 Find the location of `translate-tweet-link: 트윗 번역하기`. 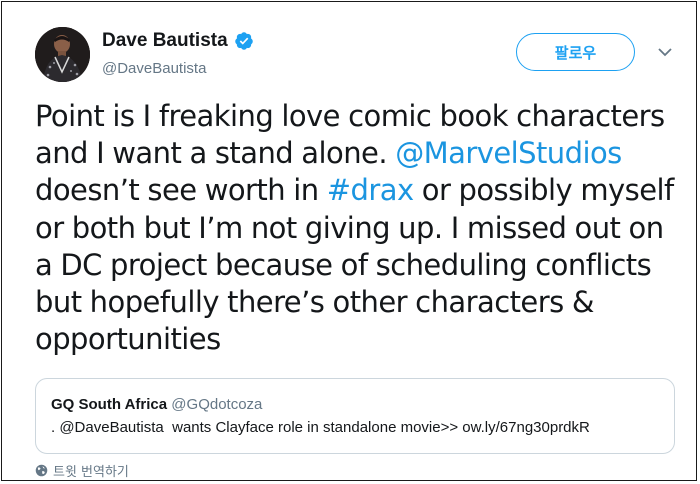

translate-tweet-link: 트윗 번역하기 is located at coordinates (82, 470).